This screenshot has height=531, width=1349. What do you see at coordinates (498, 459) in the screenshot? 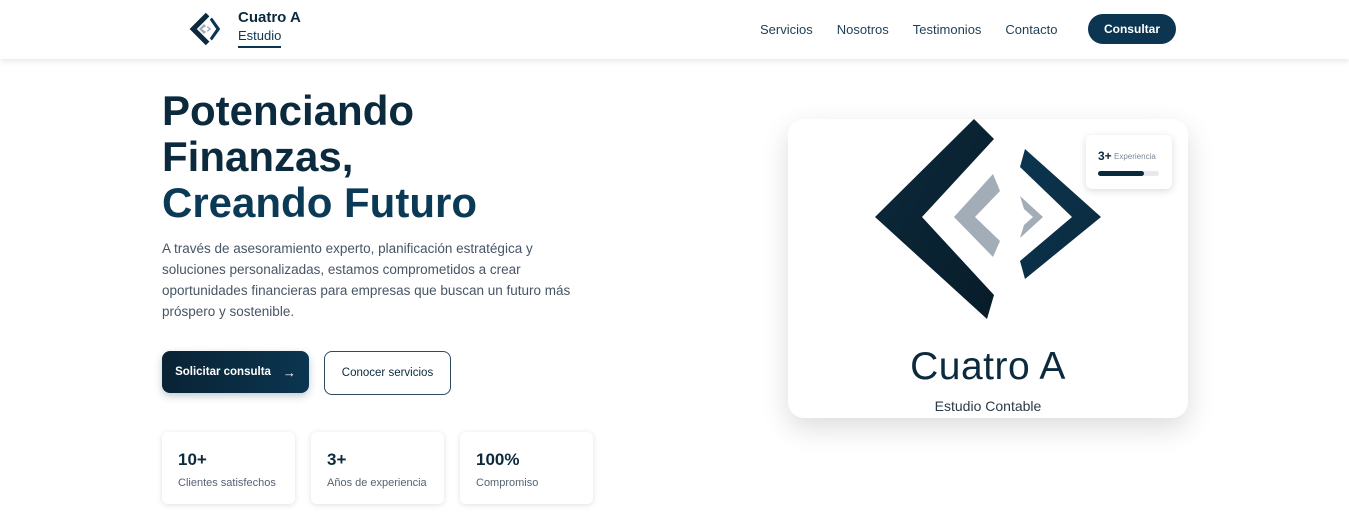
I see `stat-value: 100%` at bounding box center [498, 459].